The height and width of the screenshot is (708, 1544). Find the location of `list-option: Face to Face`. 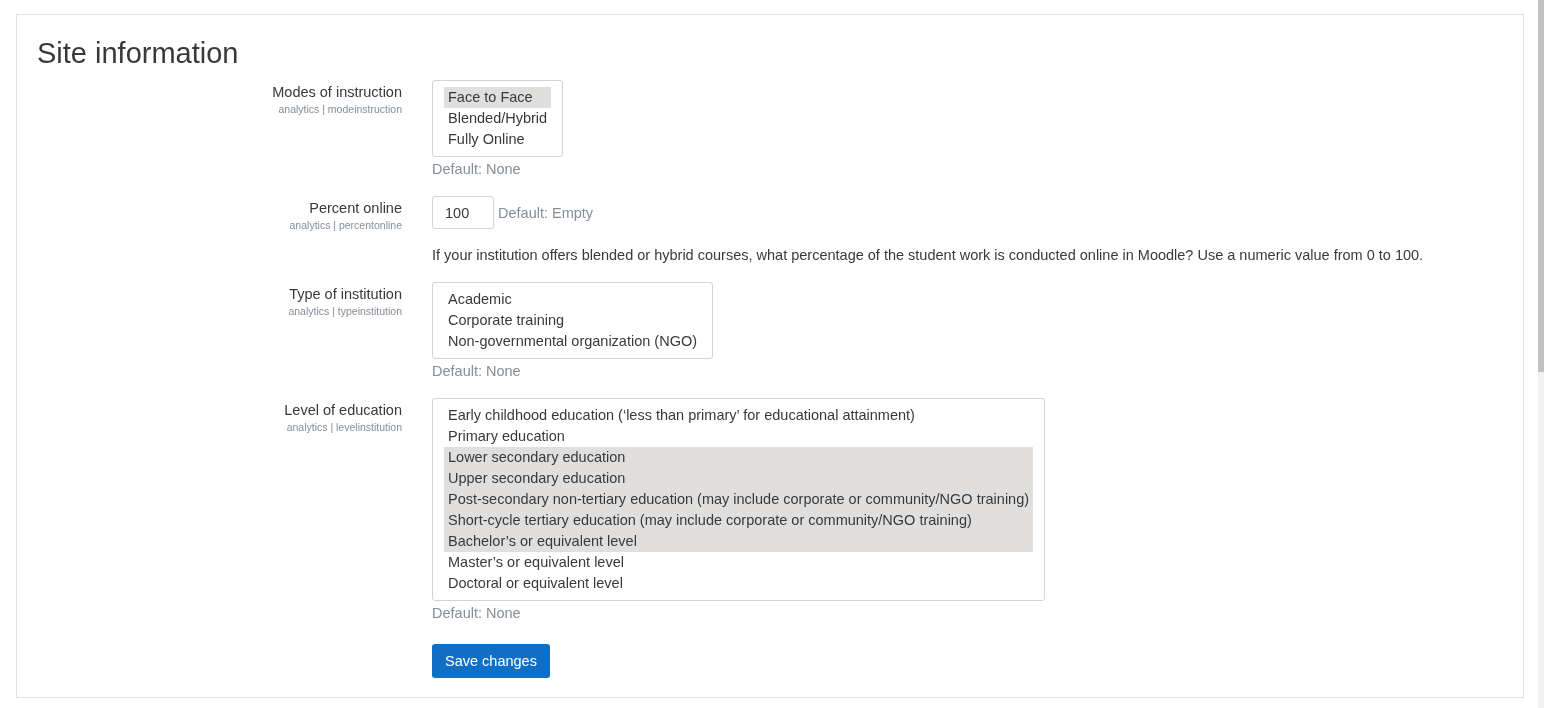

list-option: Face to Face is located at coordinates (498, 97).